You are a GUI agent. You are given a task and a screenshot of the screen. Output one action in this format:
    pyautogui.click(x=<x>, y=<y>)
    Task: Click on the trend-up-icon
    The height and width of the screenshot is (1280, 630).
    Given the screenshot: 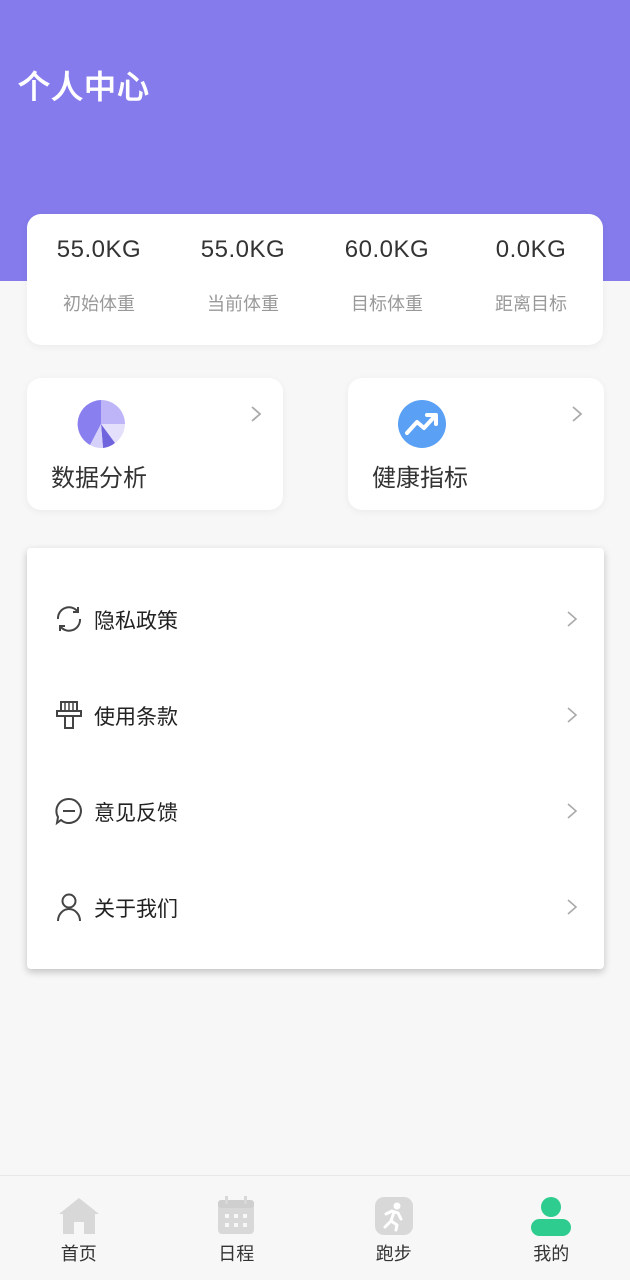 What is the action you would take?
    pyautogui.click(x=422, y=424)
    